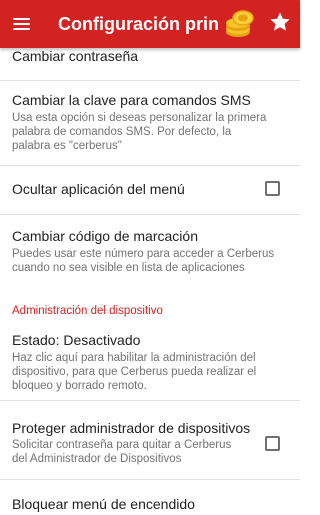  I want to click on coins-icon, so click(240, 24).